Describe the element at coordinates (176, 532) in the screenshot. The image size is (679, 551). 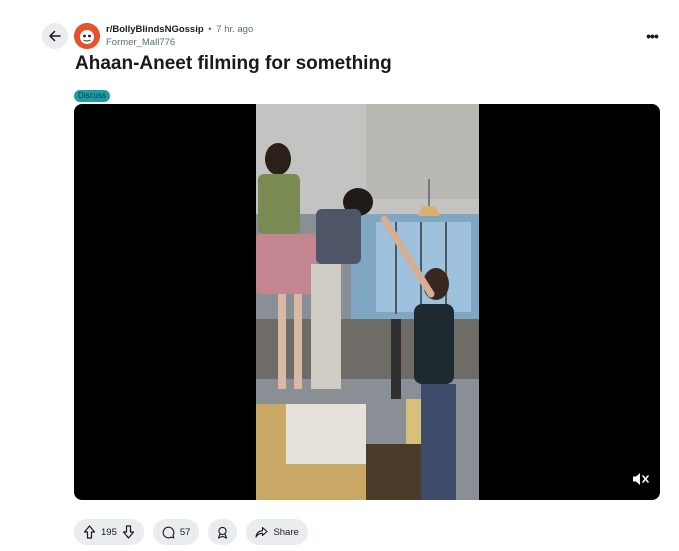
I see `comments-button: 57` at that location.